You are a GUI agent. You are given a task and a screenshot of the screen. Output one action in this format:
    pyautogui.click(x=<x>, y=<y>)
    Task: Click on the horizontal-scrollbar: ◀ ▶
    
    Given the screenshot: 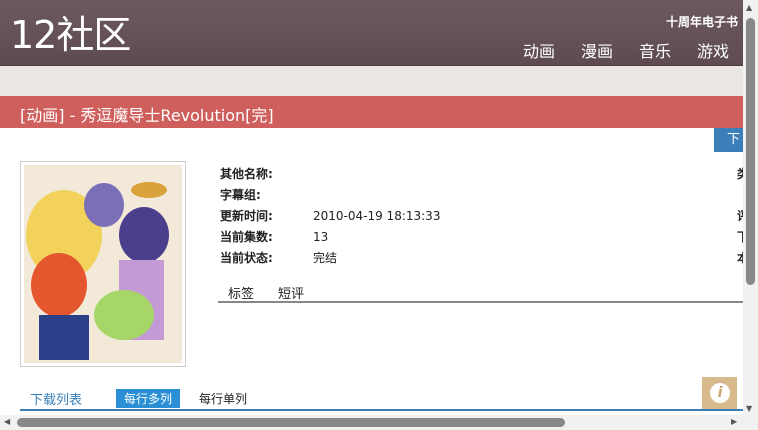 What is the action you would take?
    pyautogui.click(x=371, y=422)
    